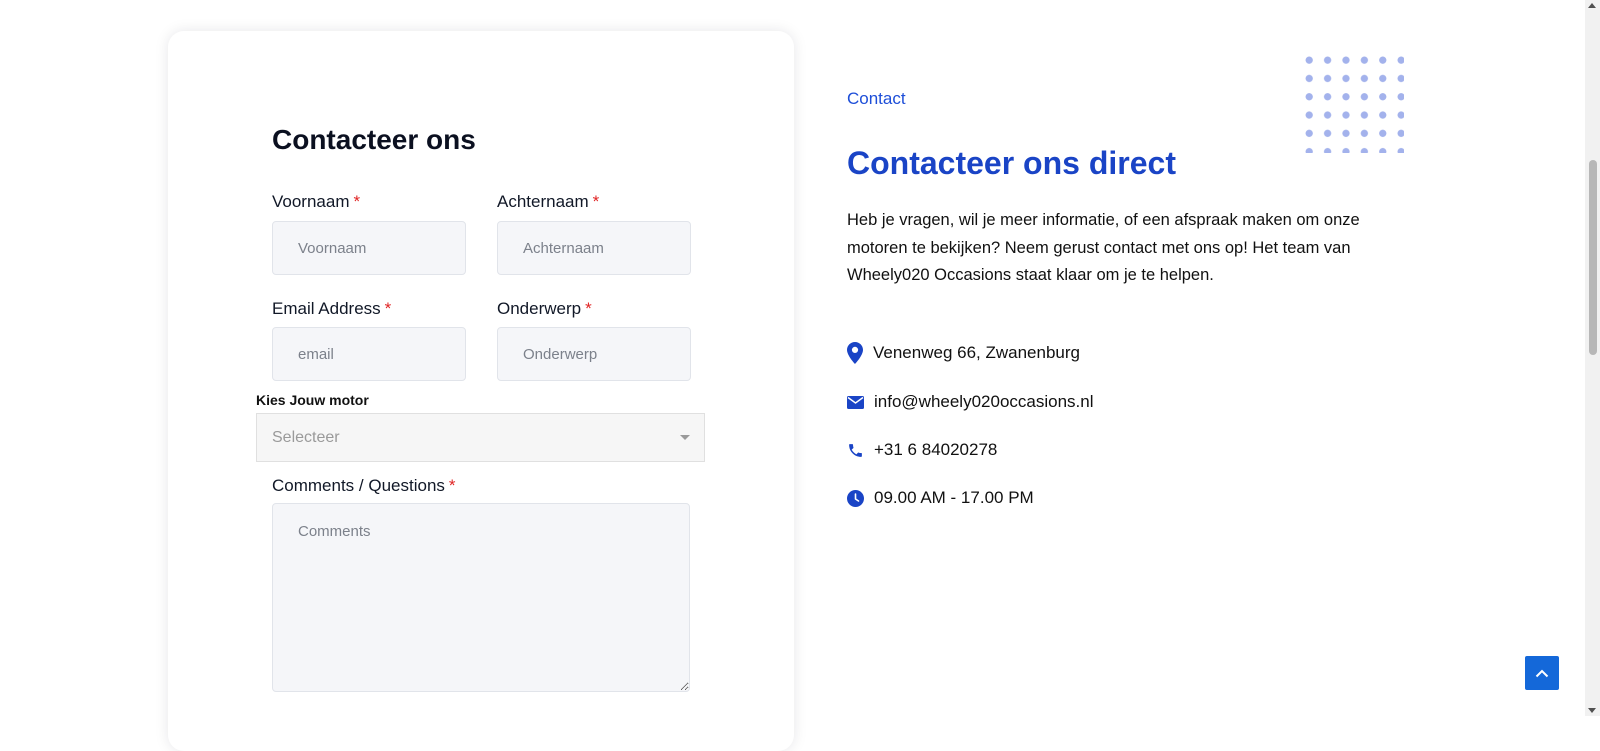 This screenshot has width=1600, height=751. I want to click on motor-select-value: Selecteer, so click(306, 437).